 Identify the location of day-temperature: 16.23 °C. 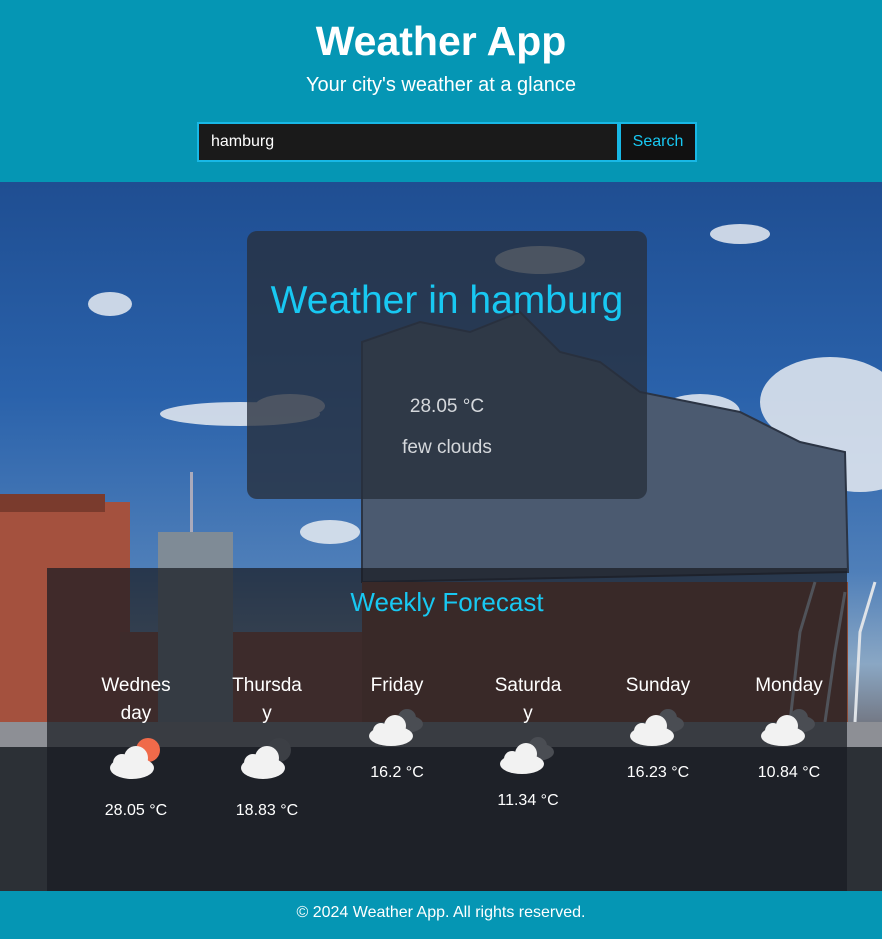
(658, 772).